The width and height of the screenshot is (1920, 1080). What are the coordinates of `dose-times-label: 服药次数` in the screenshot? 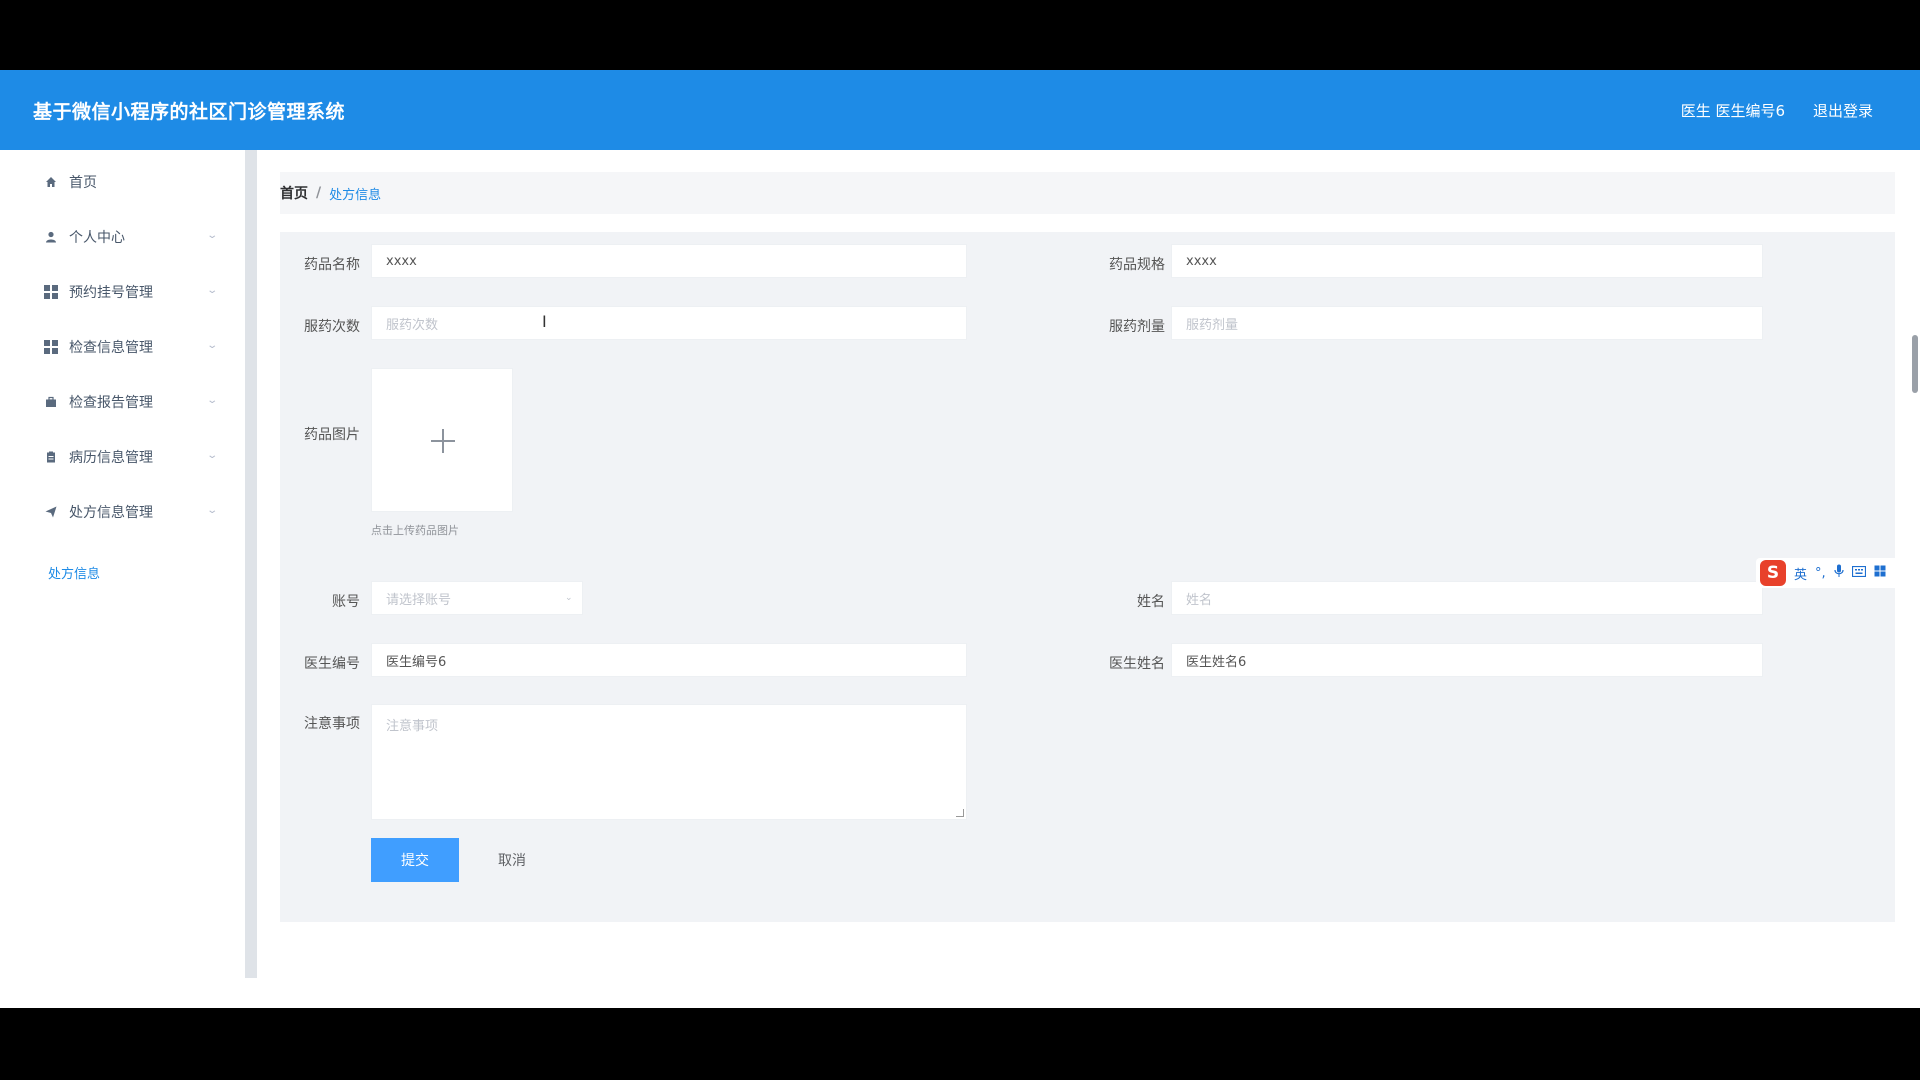 It's located at (332, 327).